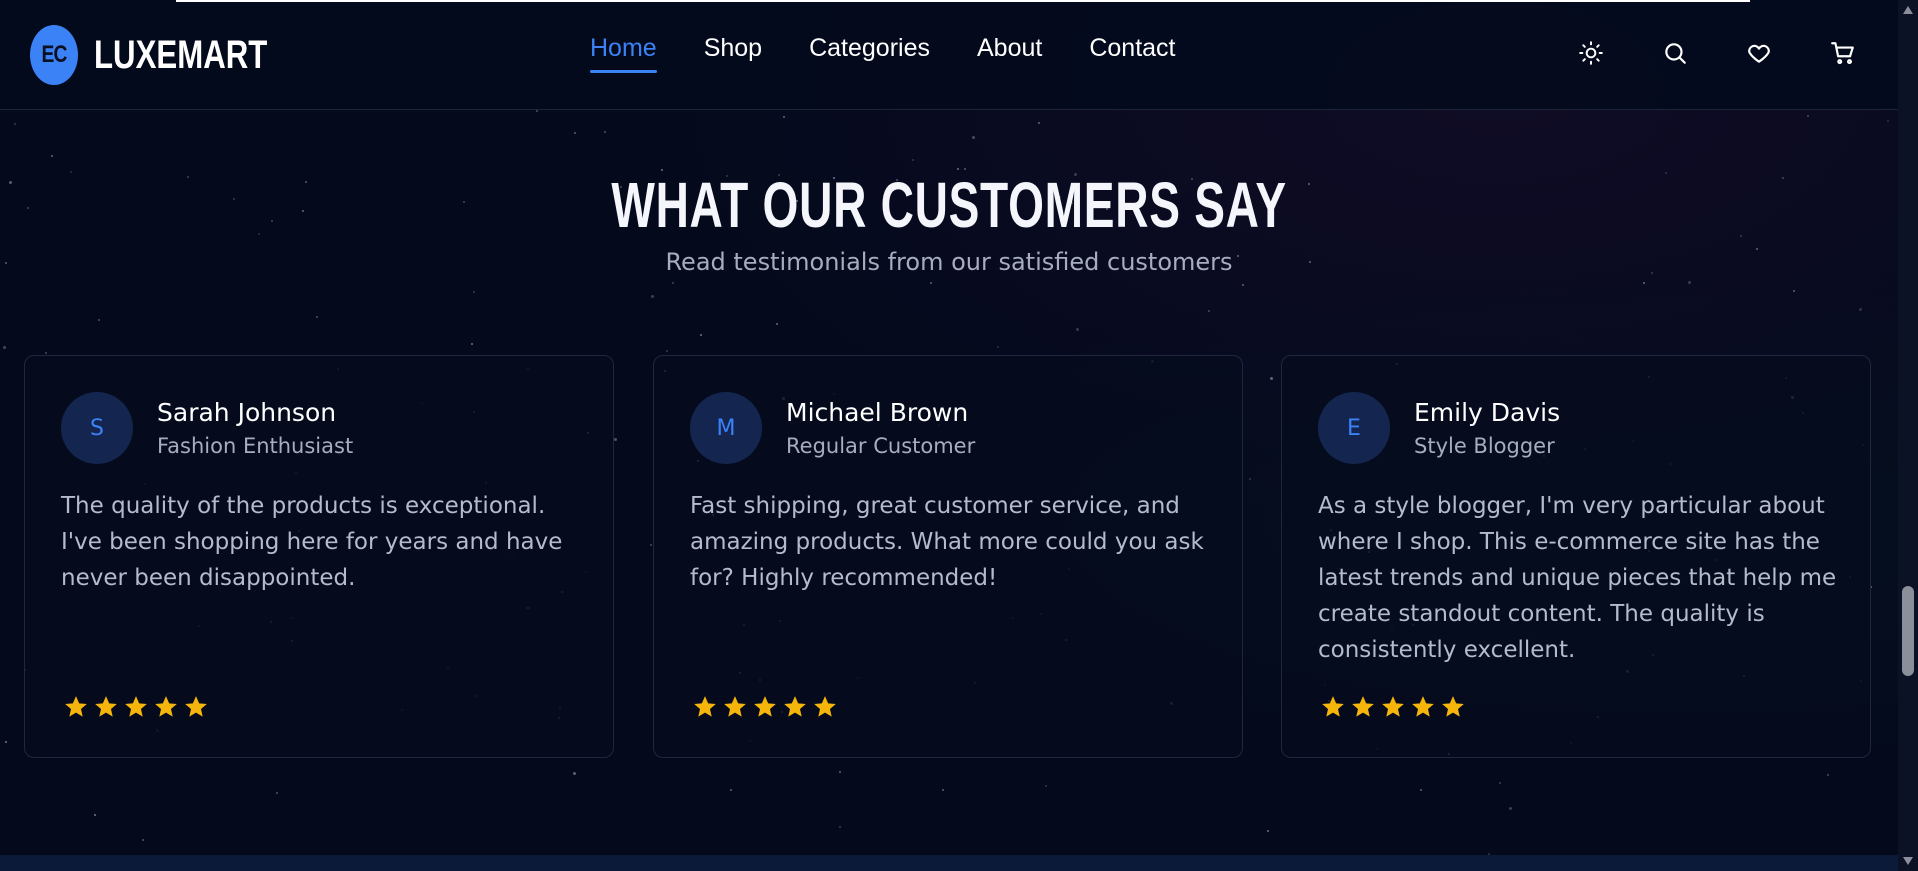 The image size is (1918, 871). I want to click on brand-logo: EC LUXEMART, so click(170, 55).